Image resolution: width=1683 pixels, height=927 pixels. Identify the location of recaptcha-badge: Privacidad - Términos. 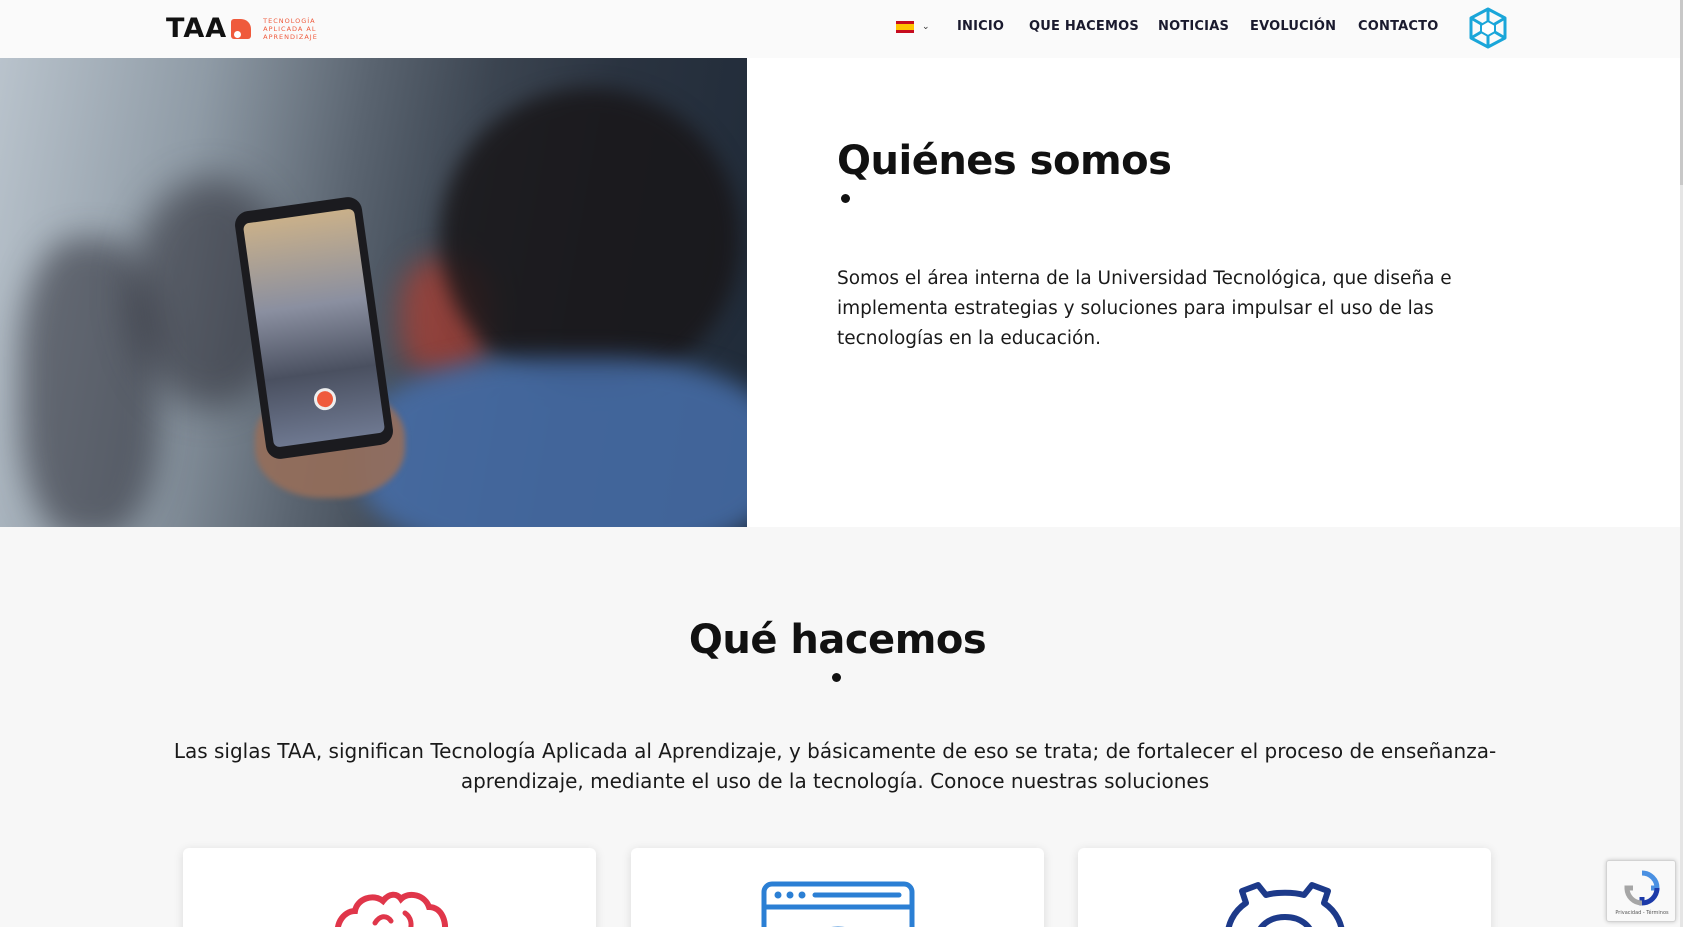
(1641, 891).